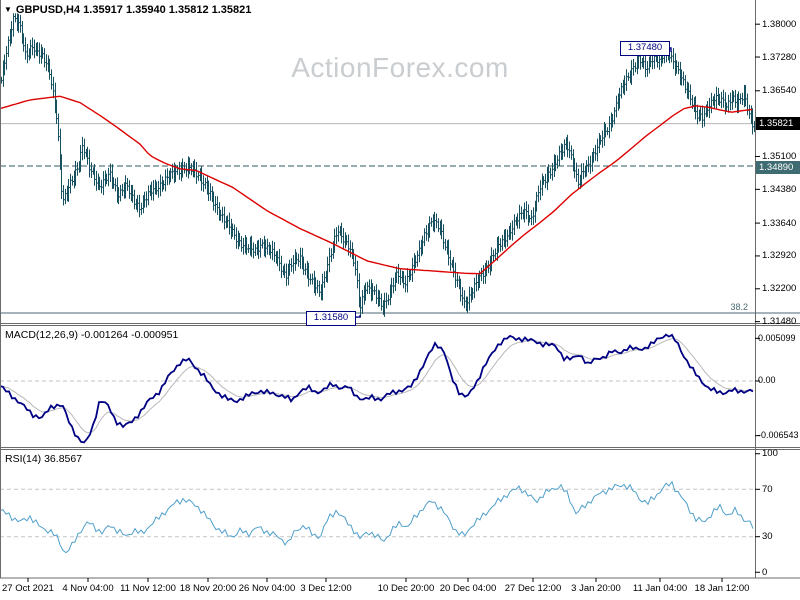 This screenshot has height=600, width=800. I want to click on high-price-annotation: 1.37480, so click(645, 49).